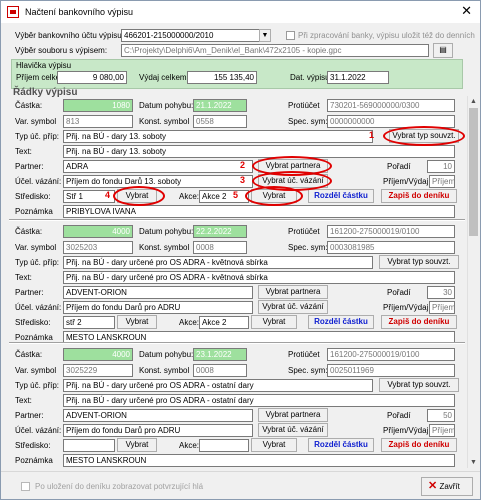 This screenshot has width=481, height=500. What do you see at coordinates (259, 151) in the screenshot?
I see `text-field: Přij. na BÚ - dary 13. soboty` at bounding box center [259, 151].